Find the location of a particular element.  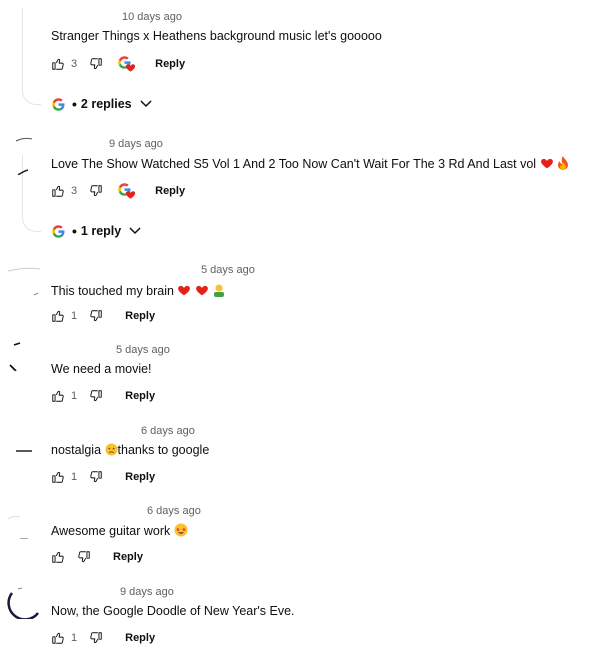

comment-text: This touched my brain is located at coordinates (138, 290).